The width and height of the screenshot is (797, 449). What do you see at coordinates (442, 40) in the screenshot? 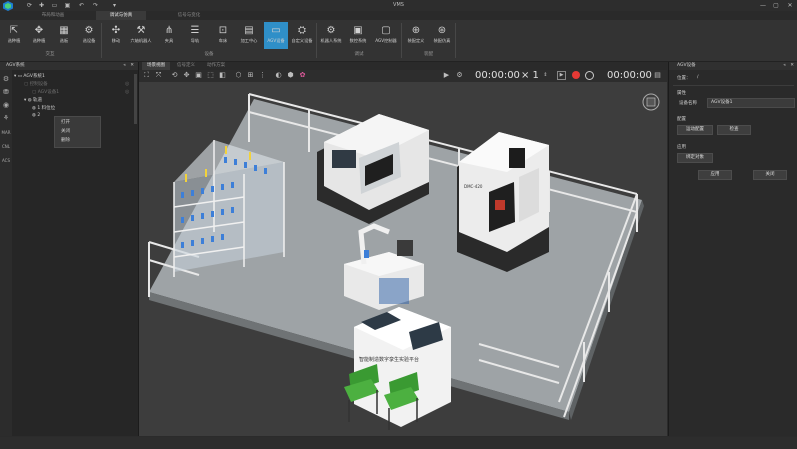
I see `ribbon-button-label: 装配仿真` at bounding box center [442, 40].